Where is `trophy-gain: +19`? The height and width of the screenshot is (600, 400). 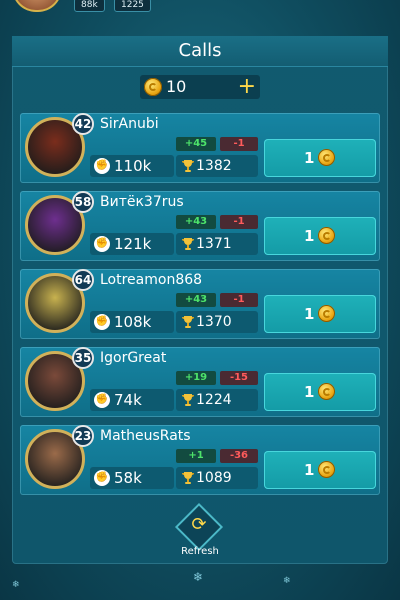
trophy-gain: +19 is located at coordinates (196, 378).